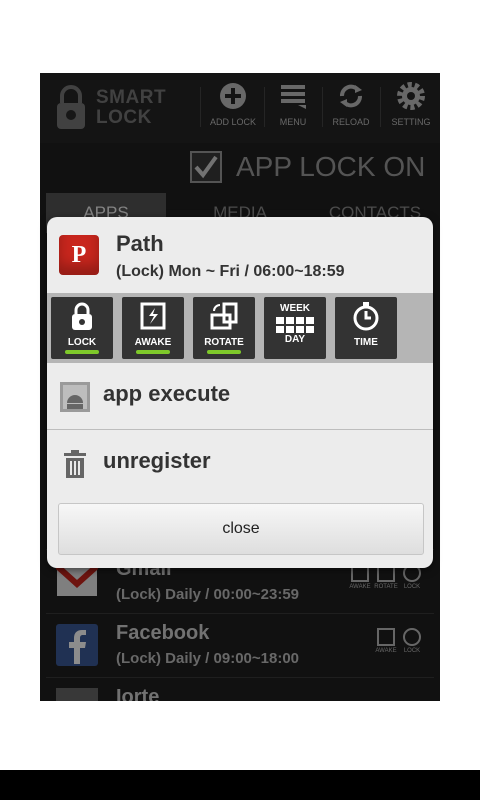 Image resolution: width=480 pixels, height=800 pixels. Describe the element at coordinates (241, 529) in the screenshot. I see `close-button: close` at that location.